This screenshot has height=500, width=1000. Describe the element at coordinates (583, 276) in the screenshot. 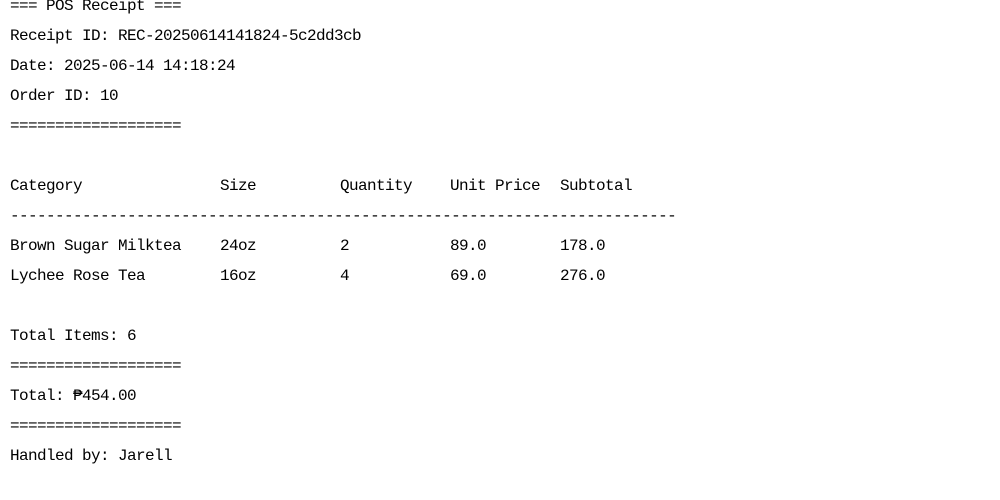

I see `row-subtotal: 276.0` at that location.